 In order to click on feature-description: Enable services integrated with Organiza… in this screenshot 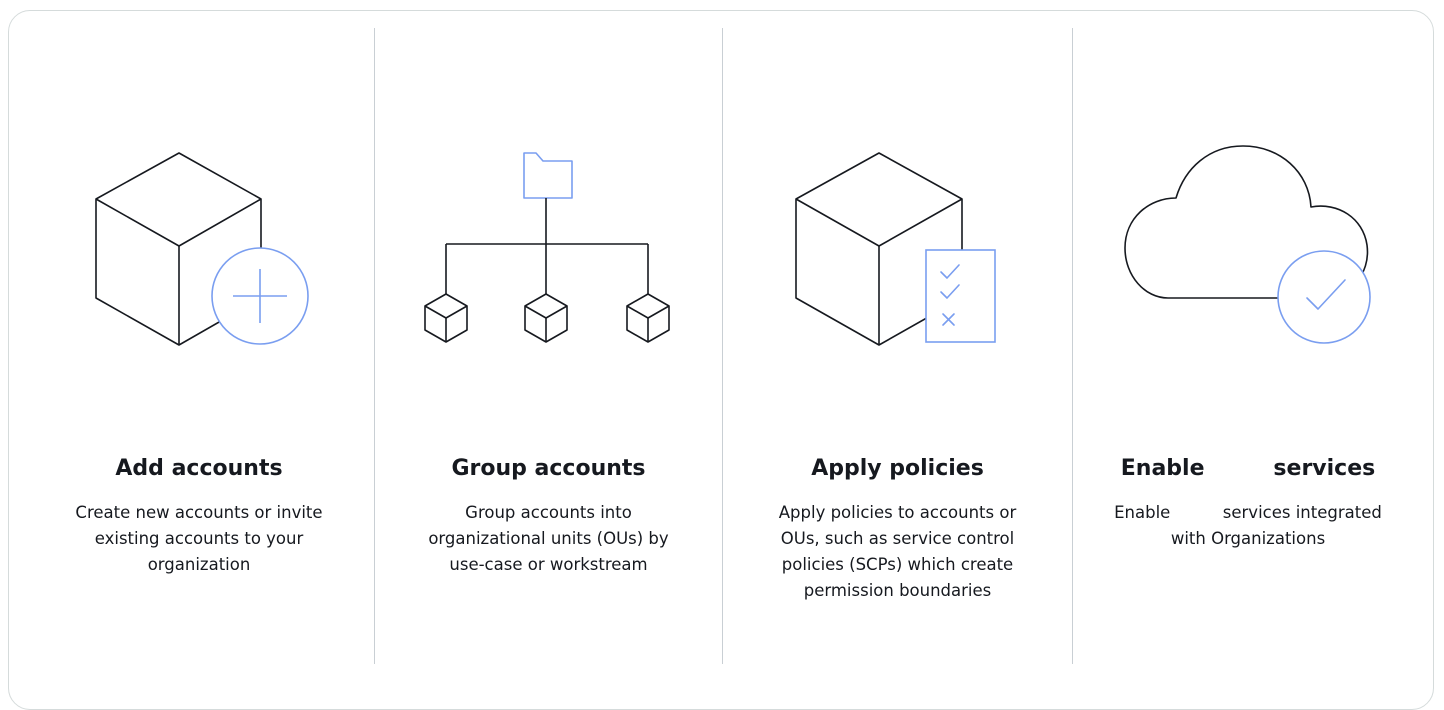, I will do `click(1248, 525)`.